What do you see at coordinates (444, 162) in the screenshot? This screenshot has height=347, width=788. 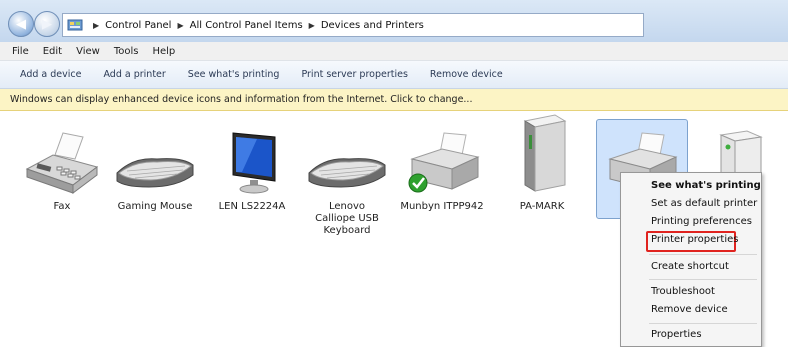 I see `printer-icon` at bounding box center [444, 162].